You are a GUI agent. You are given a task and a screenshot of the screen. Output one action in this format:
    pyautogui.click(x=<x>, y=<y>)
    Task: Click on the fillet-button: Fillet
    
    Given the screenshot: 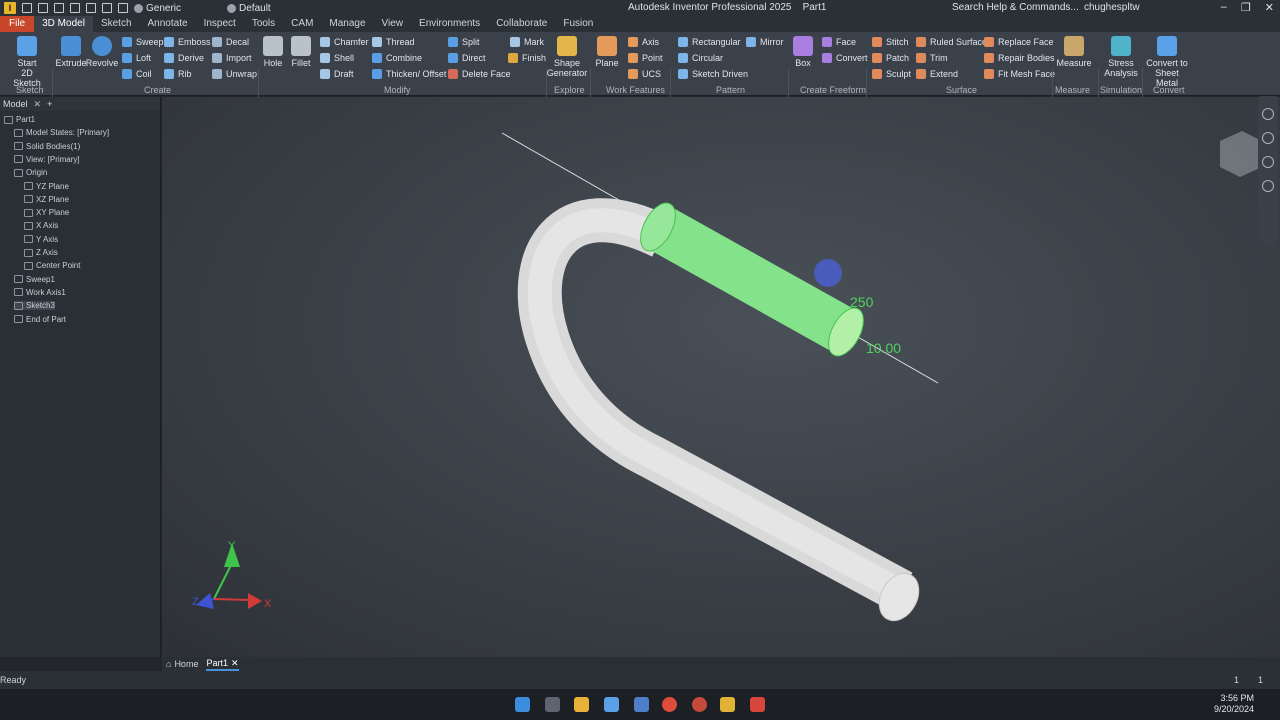 What is the action you would take?
    pyautogui.click(x=301, y=52)
    